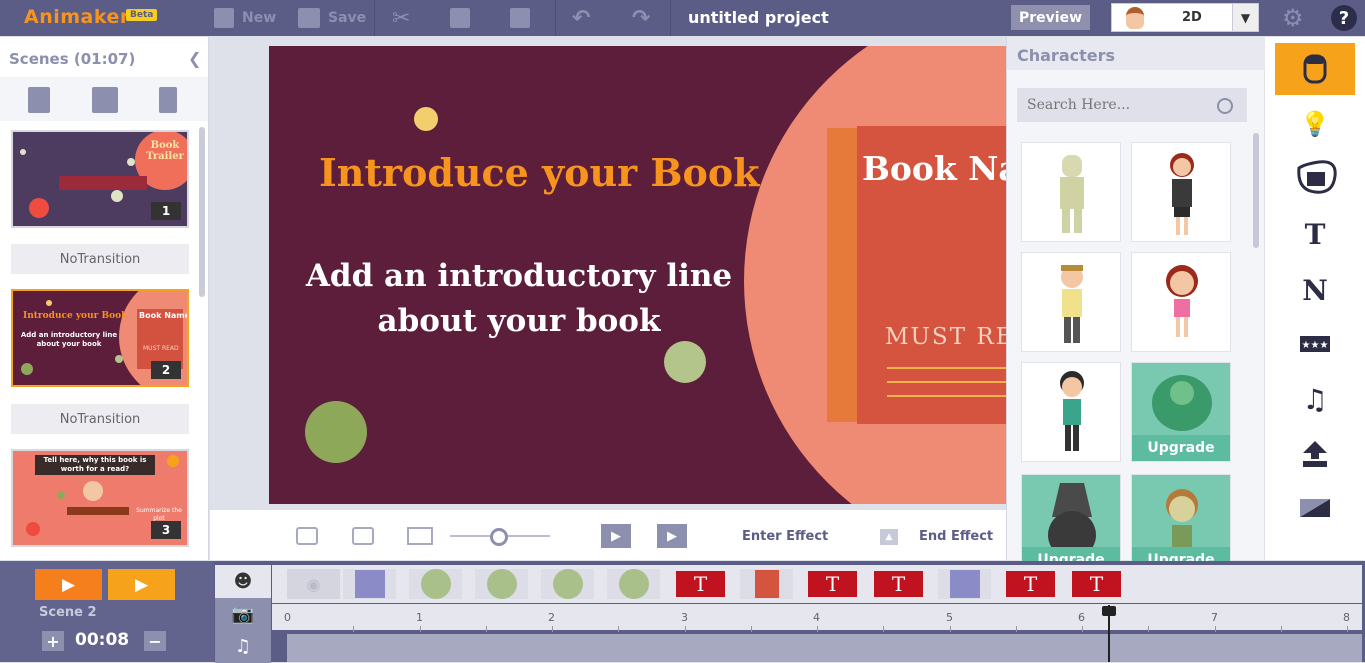  Describe the element at coordinates (243, 614) in the screenshot. I see `timeline-tab-camera: 📷` at that location.